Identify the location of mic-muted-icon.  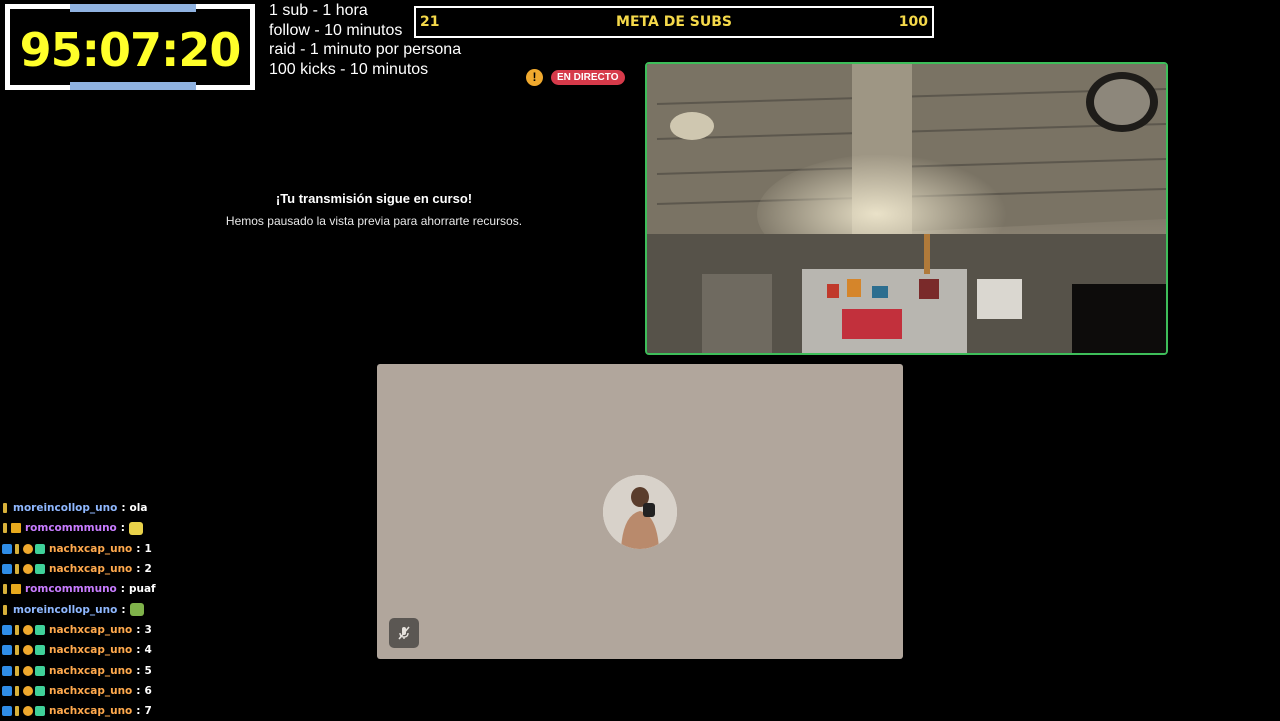
(404, 633).